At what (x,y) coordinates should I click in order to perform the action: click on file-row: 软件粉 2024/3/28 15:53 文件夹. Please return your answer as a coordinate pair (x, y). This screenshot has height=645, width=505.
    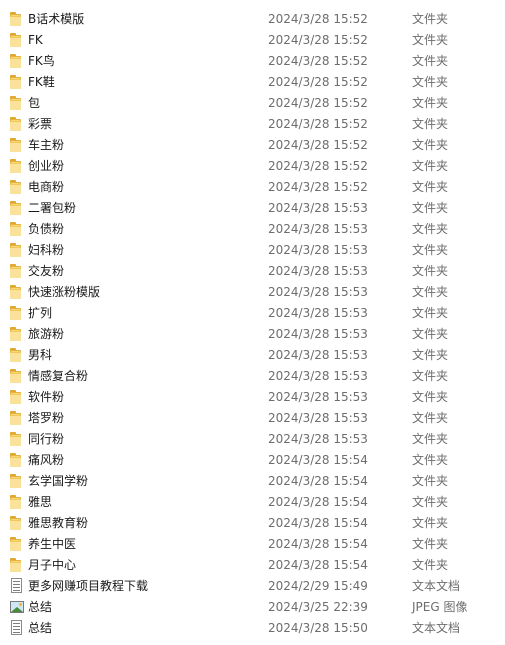
    Looking at the image, I should click on (252, 396).